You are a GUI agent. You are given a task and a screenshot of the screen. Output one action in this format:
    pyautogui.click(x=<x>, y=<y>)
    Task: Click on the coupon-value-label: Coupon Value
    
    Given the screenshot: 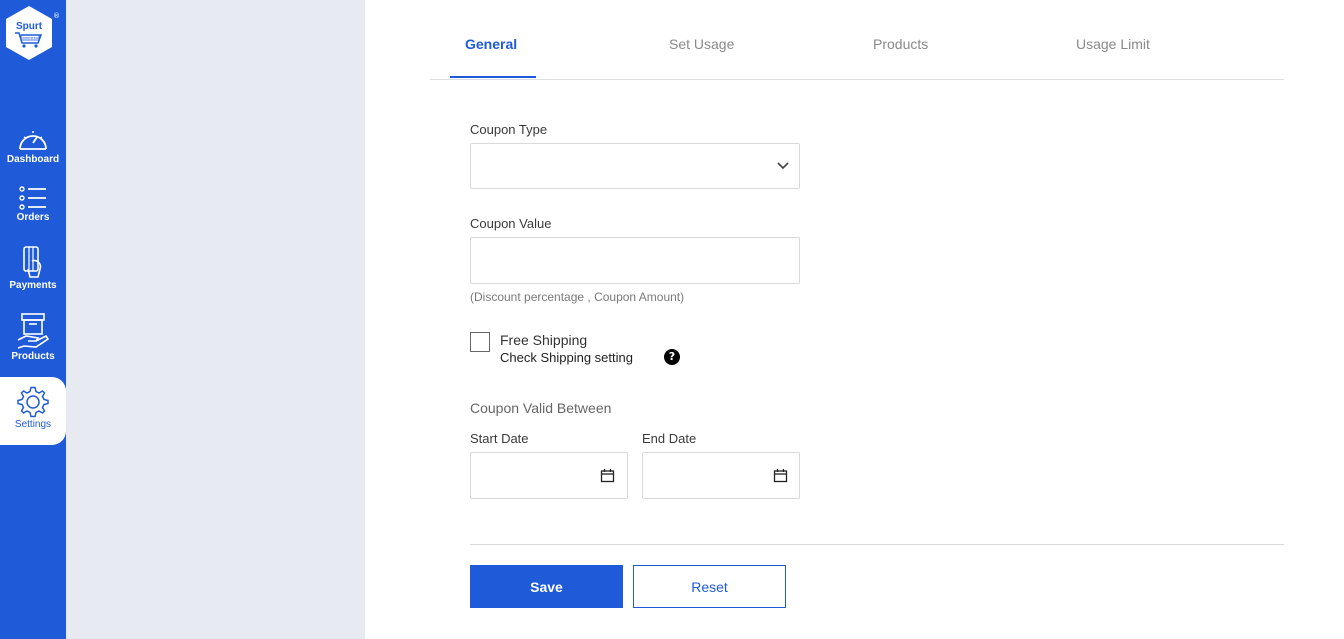 What is the action you would take?
    pyautogui.click(x=511, y=223)
    